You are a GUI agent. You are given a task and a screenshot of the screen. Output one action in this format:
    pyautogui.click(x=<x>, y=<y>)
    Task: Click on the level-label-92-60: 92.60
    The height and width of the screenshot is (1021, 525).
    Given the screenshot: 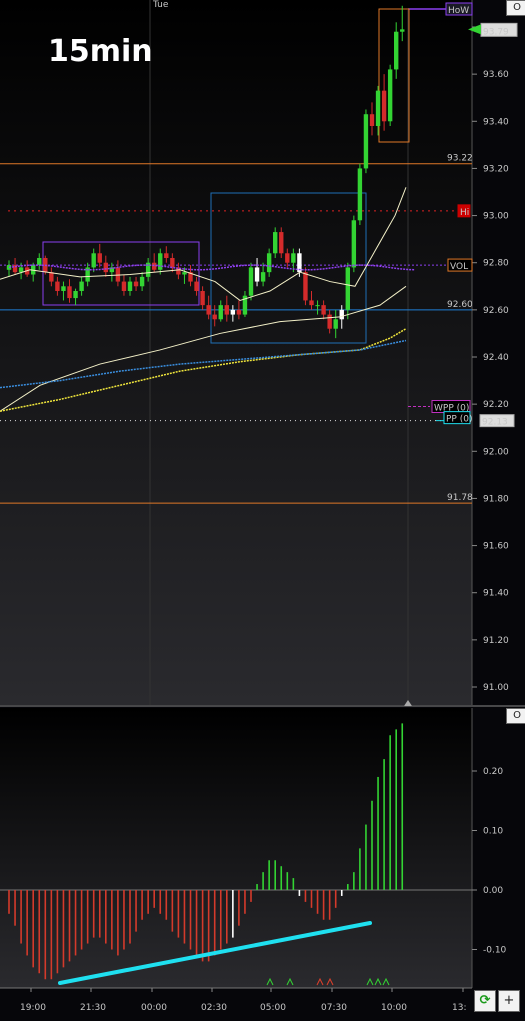 What is the action you would take?
    pyautogui.click(x=460, y=305)
    